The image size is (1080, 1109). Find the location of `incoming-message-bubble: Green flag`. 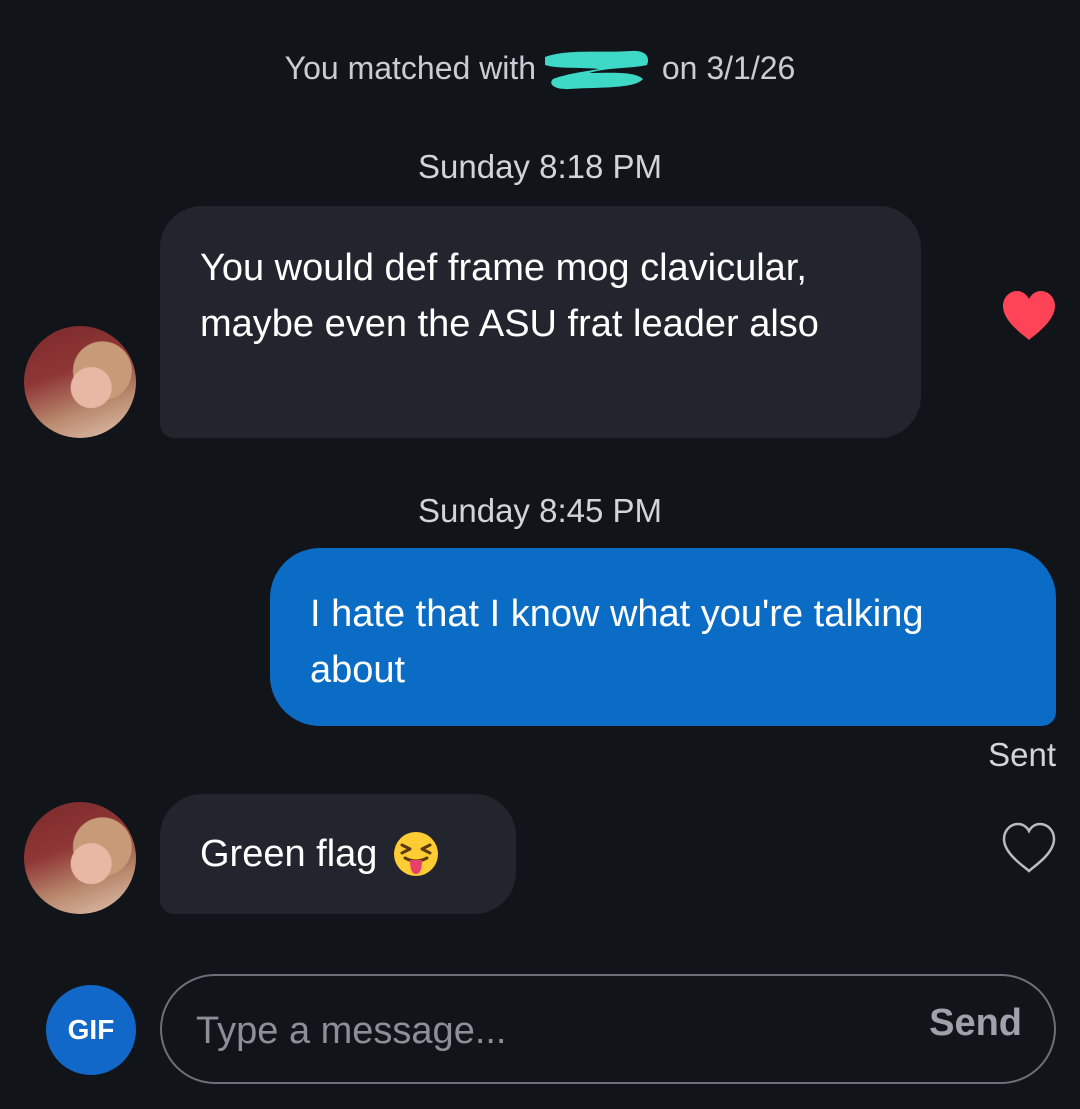

incoming-message-bubble: Green flag is located at coordinates (338, 854).